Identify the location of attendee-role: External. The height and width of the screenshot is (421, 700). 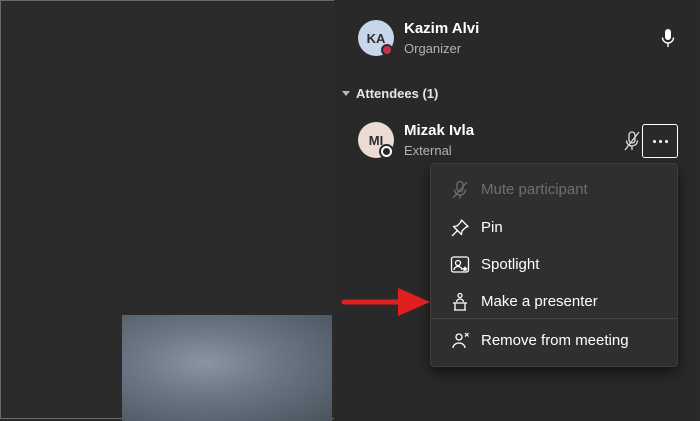
(428, 150).